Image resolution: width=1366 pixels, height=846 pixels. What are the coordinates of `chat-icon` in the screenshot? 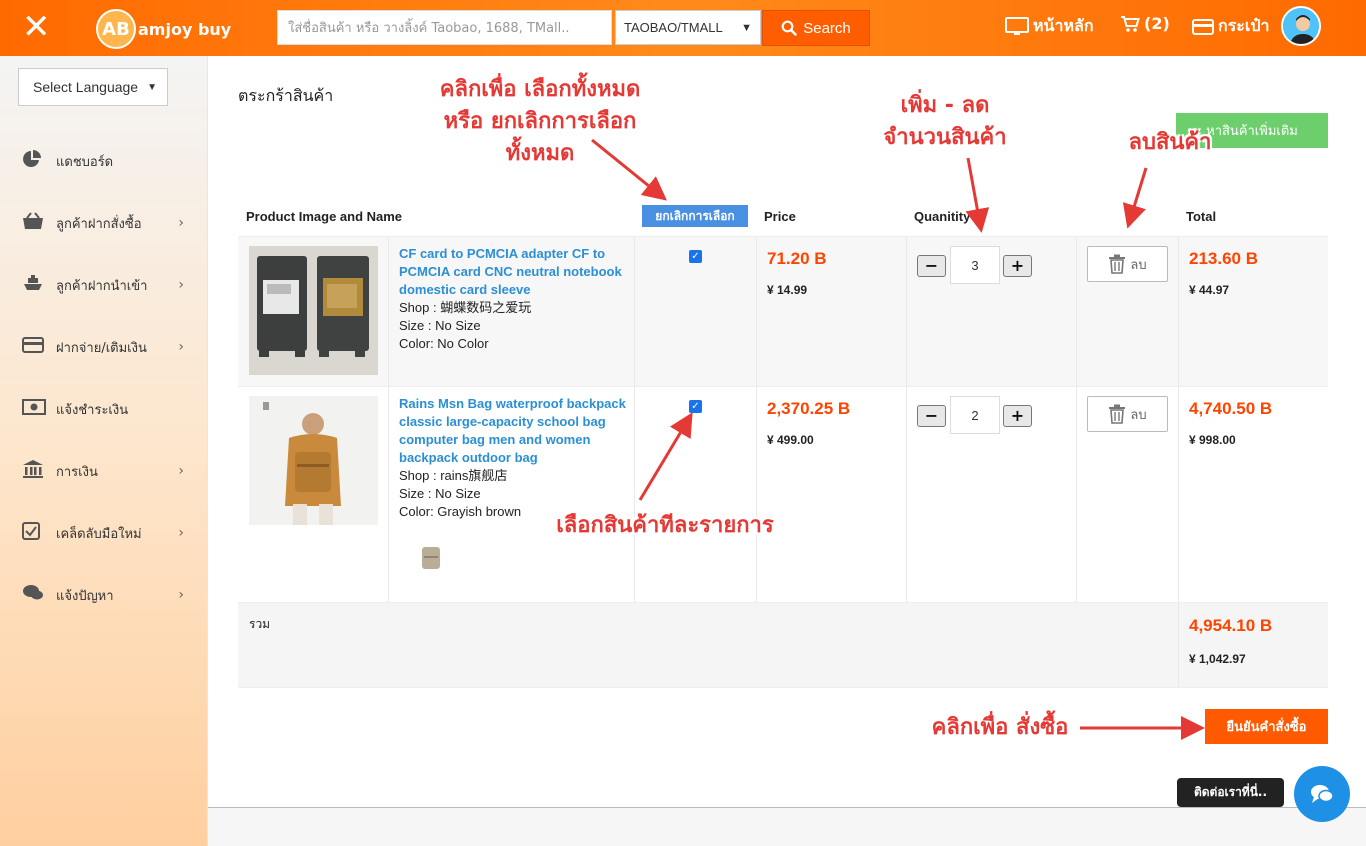 It's located at (1322, 794).